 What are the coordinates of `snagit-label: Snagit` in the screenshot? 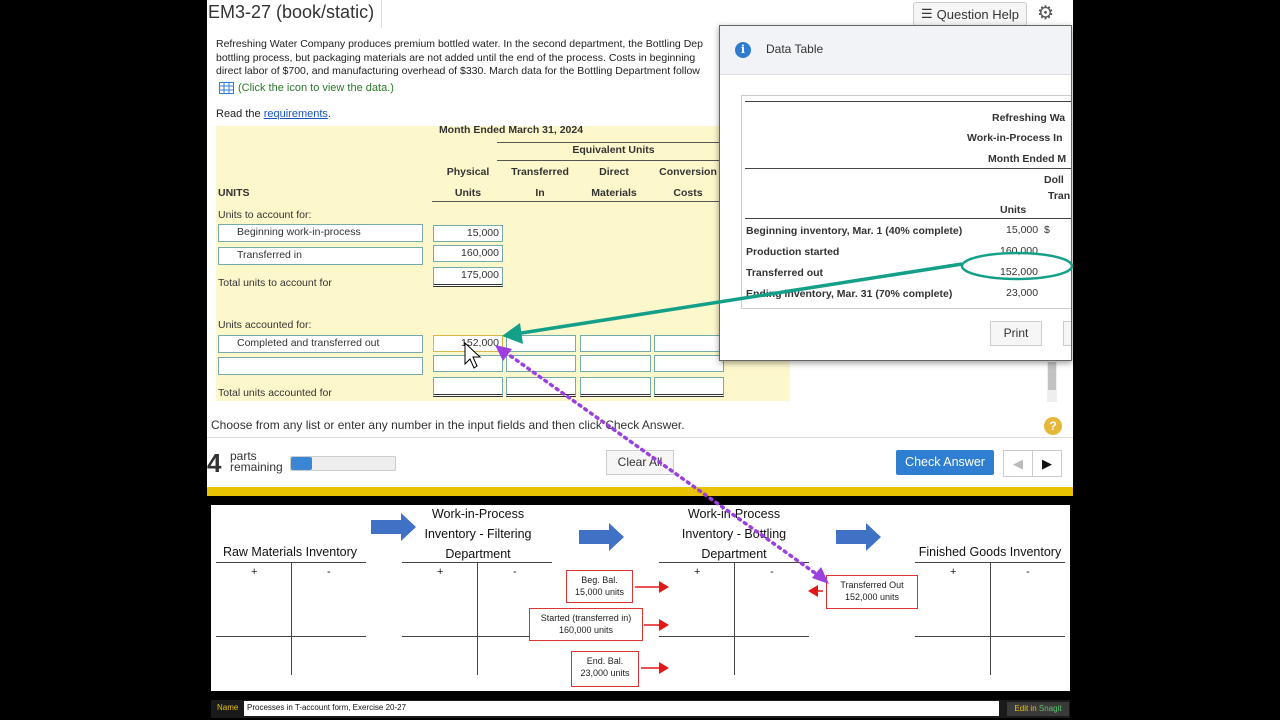 It's located at (1050, 708).